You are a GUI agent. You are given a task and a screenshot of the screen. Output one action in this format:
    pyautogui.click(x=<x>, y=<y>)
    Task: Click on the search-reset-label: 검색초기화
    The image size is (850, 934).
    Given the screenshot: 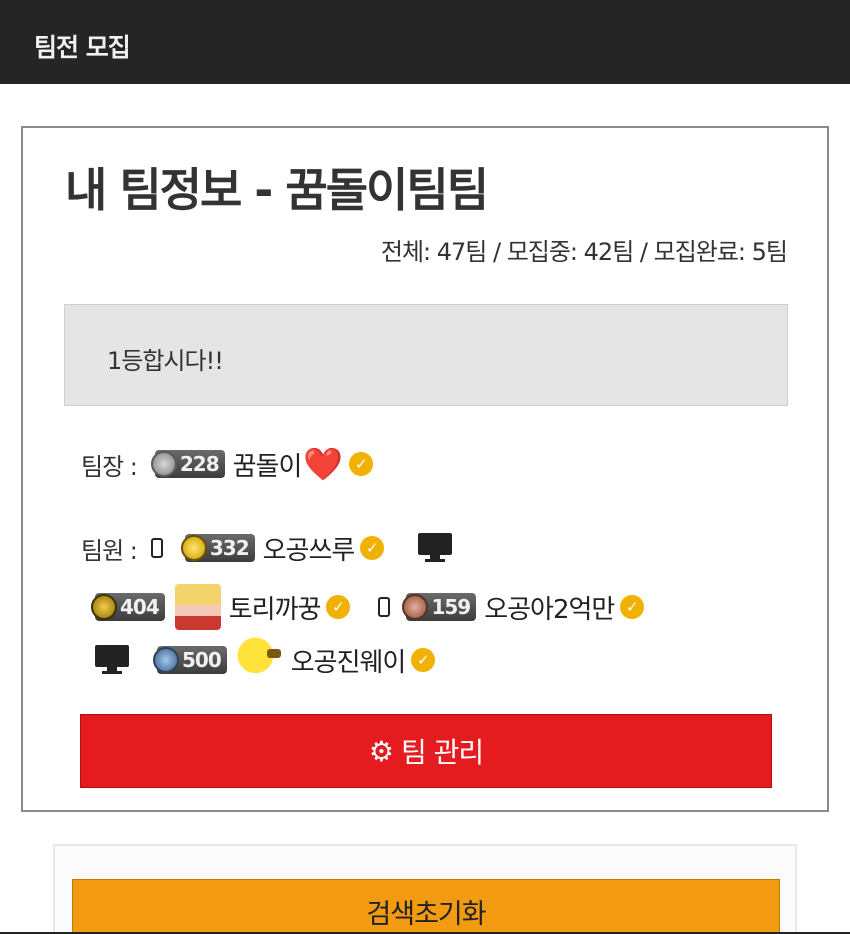 What is the action you would take?
    pyautogui.click(x=426, y=914)
    